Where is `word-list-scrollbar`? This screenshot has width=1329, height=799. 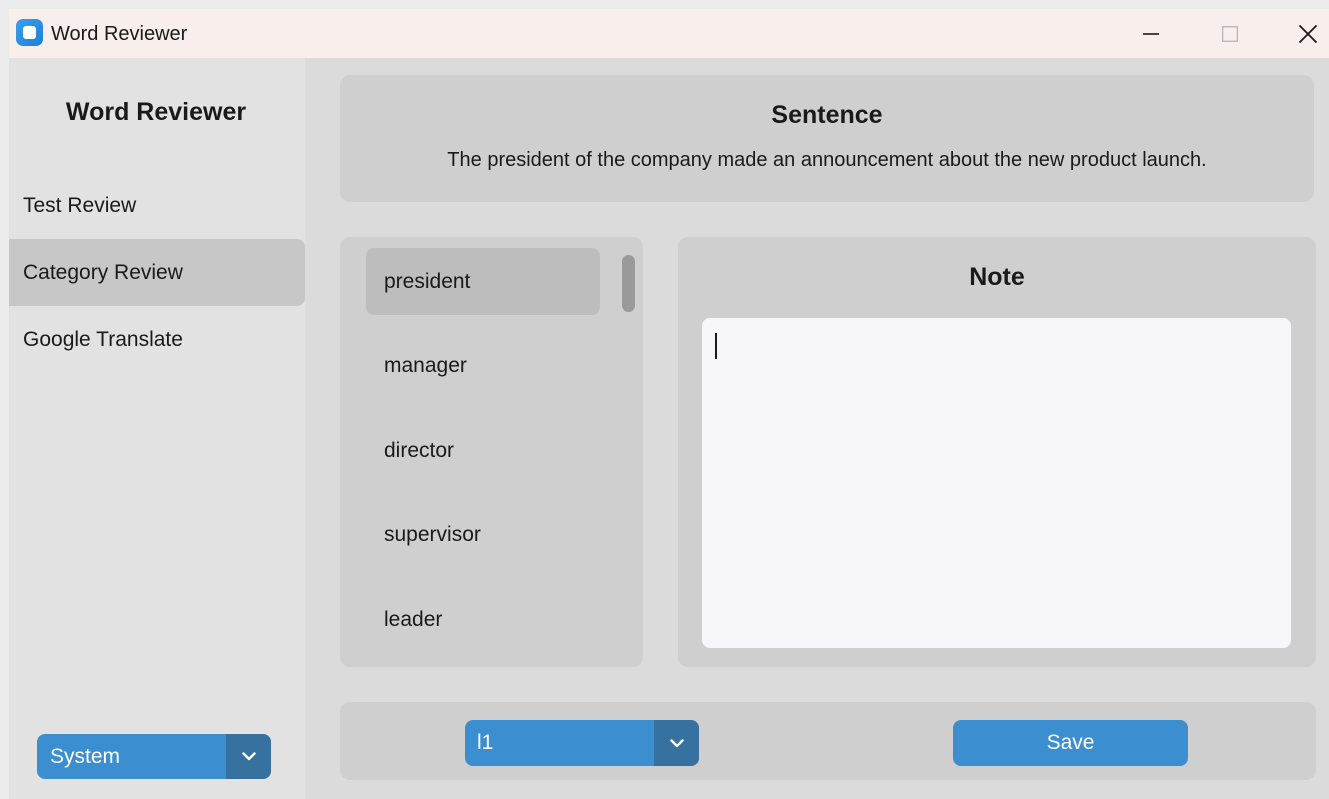 word-list-scrollbar is located at coordinates (628, 283).